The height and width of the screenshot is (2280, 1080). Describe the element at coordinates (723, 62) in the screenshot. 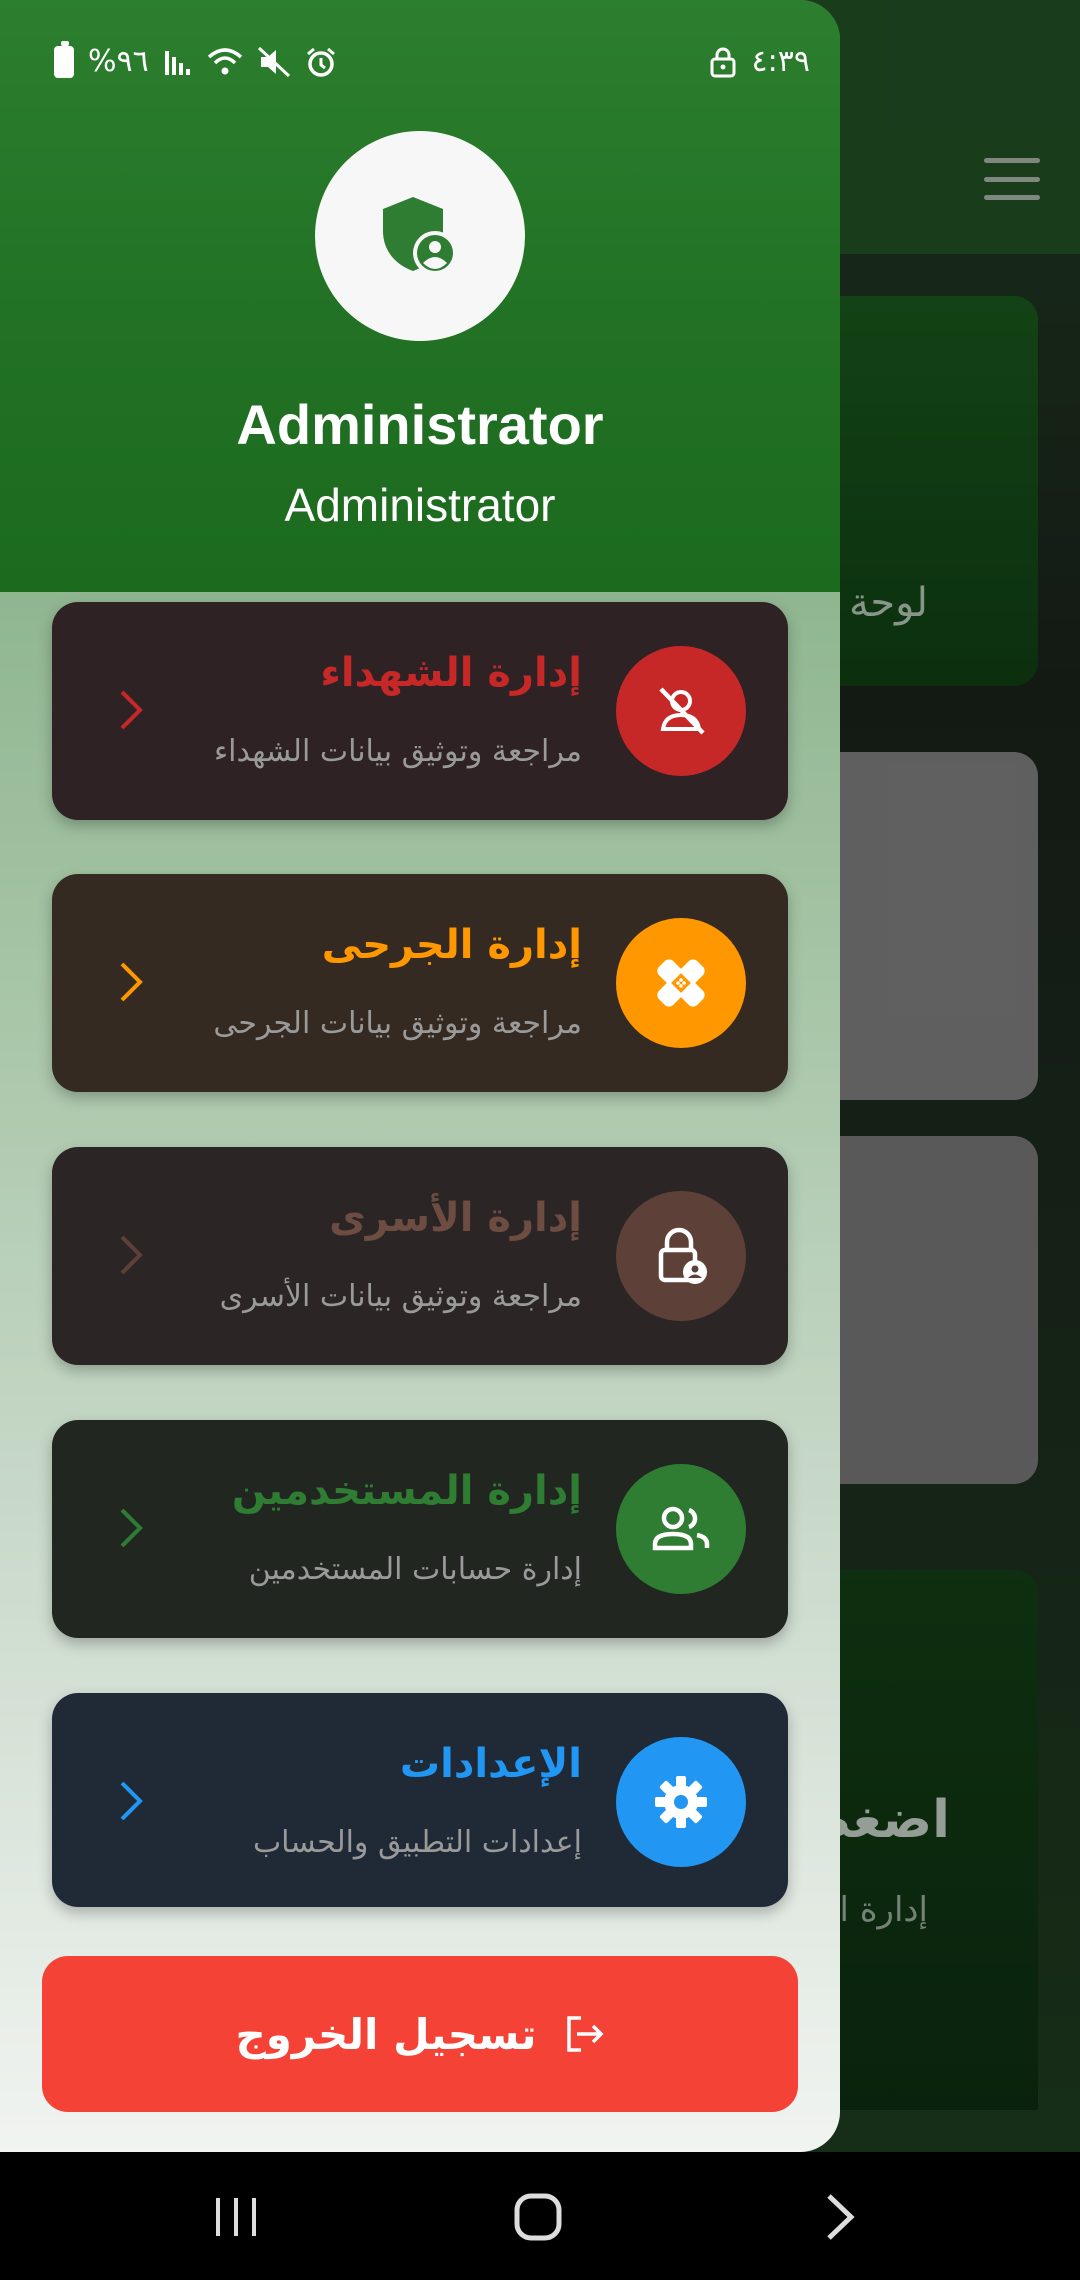

I see `lock-icon` at that location.